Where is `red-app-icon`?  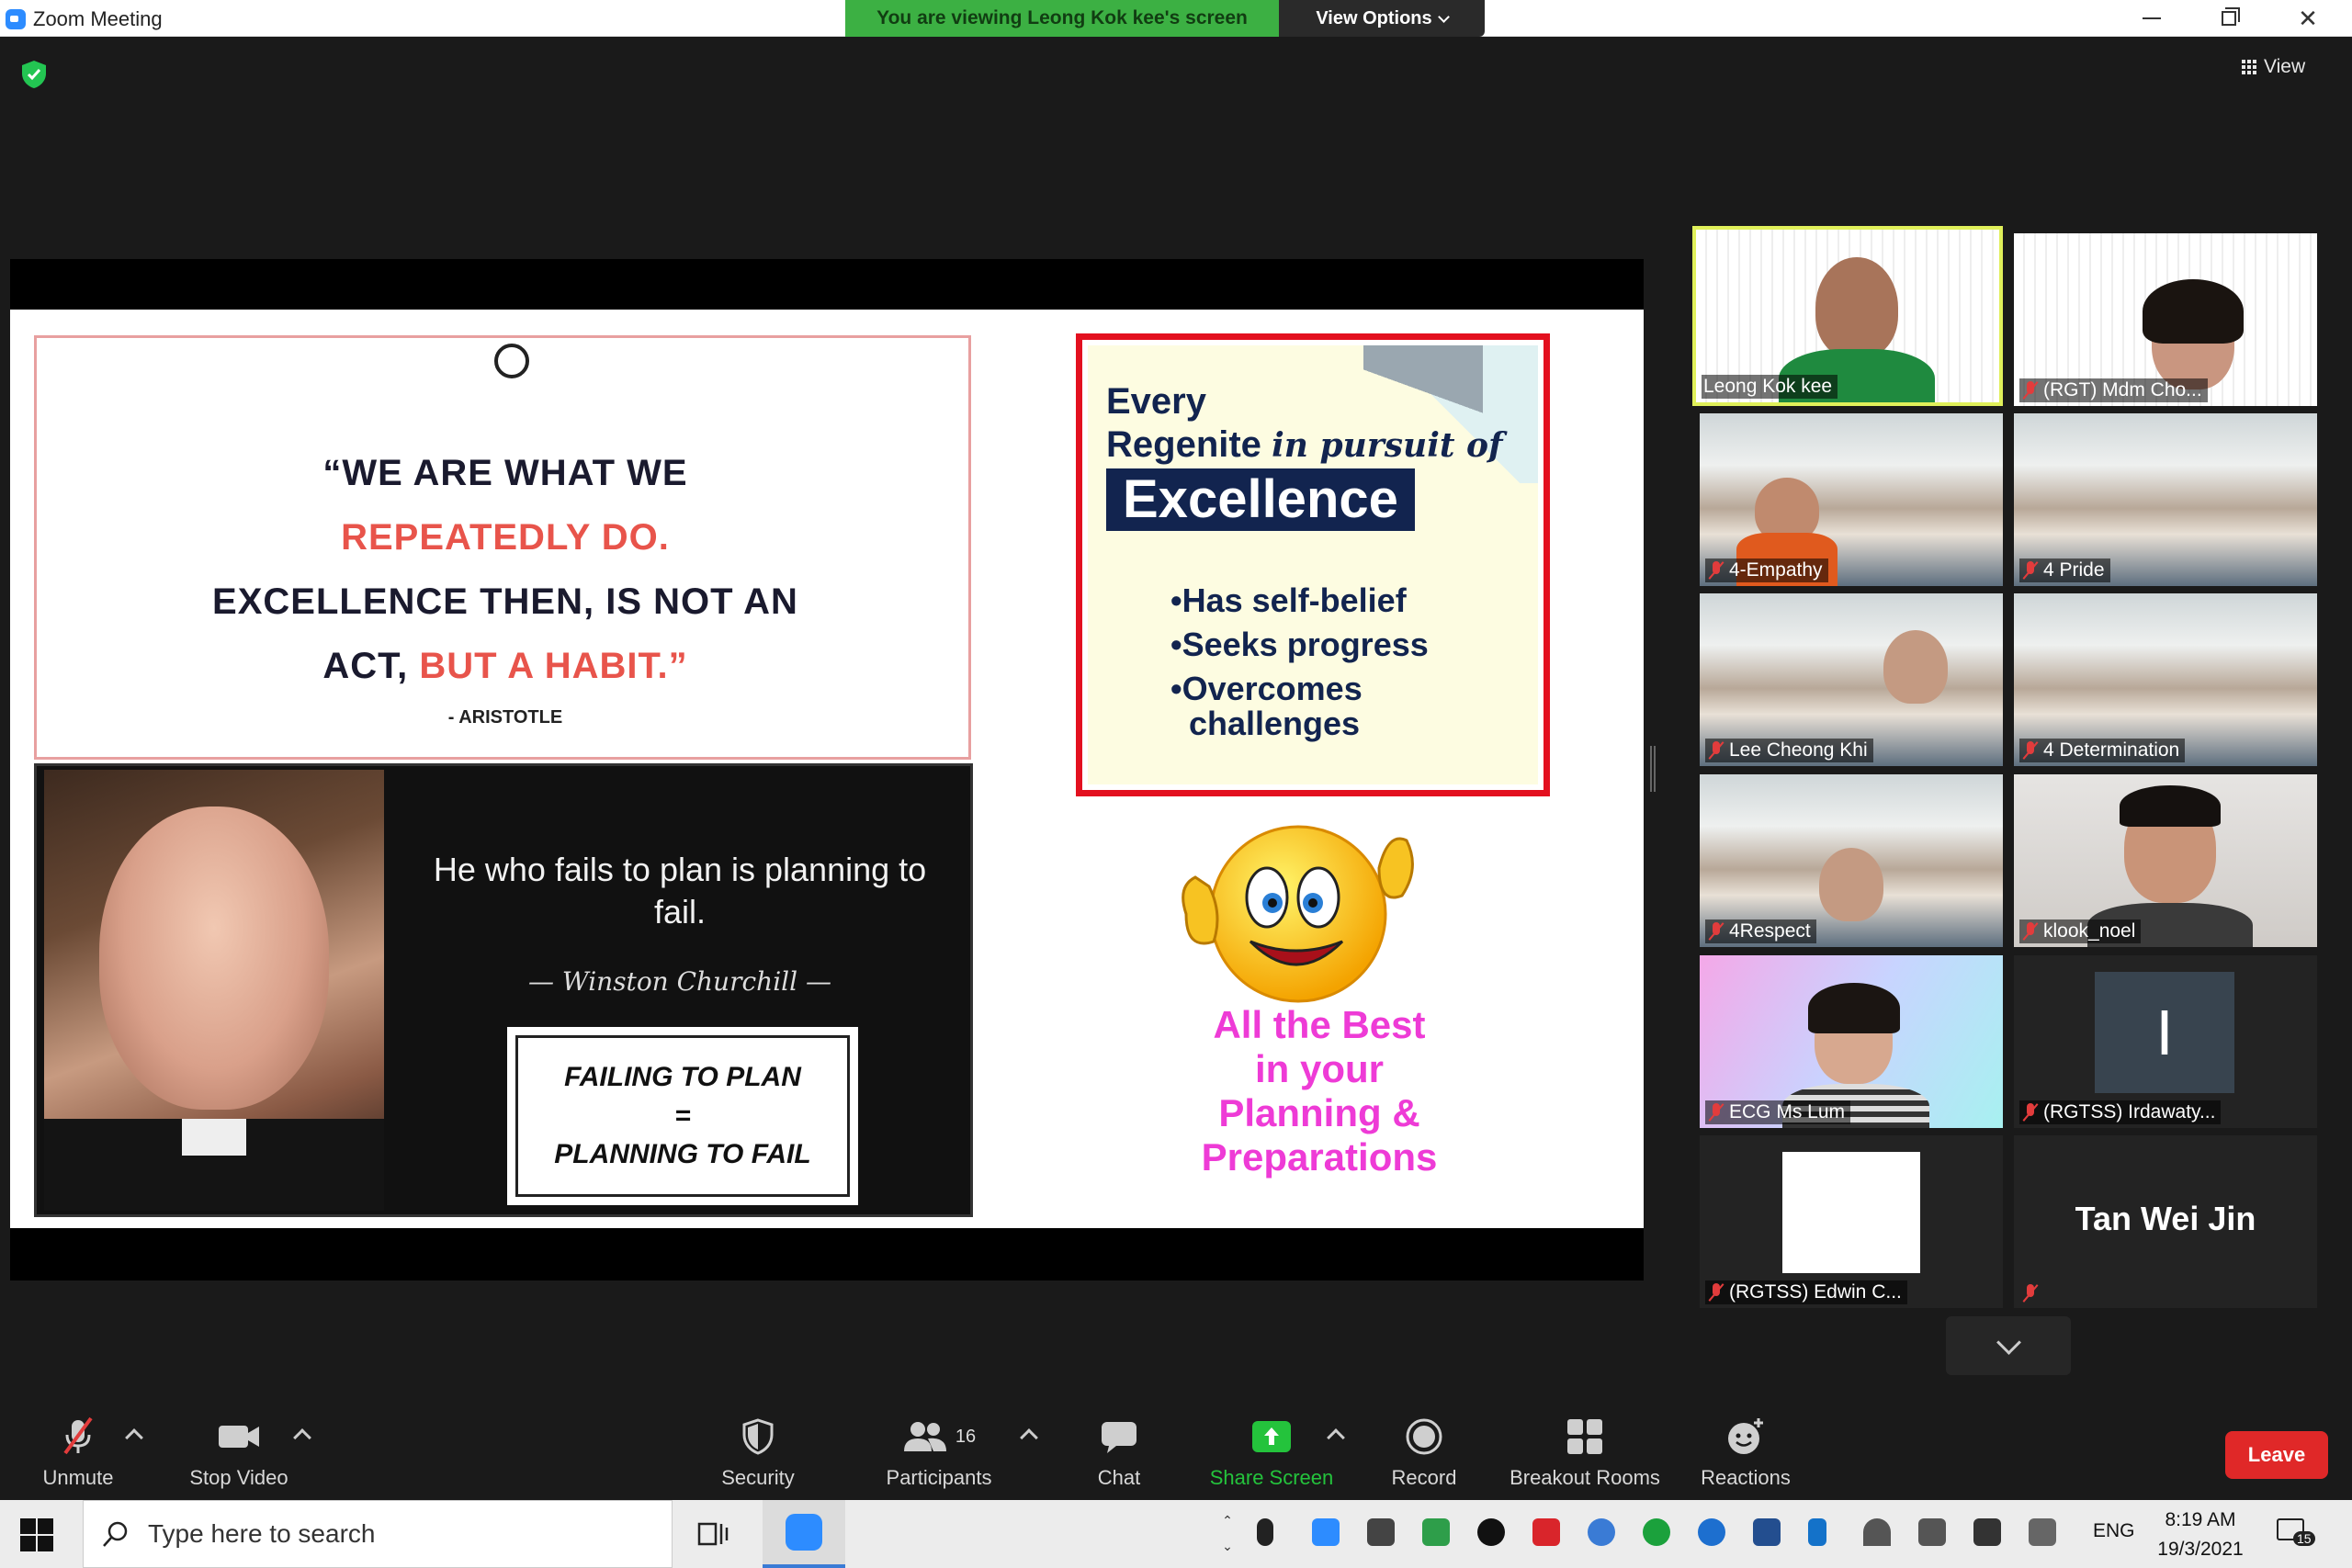
red-app-icon is located at coordinates (1546, 1532).